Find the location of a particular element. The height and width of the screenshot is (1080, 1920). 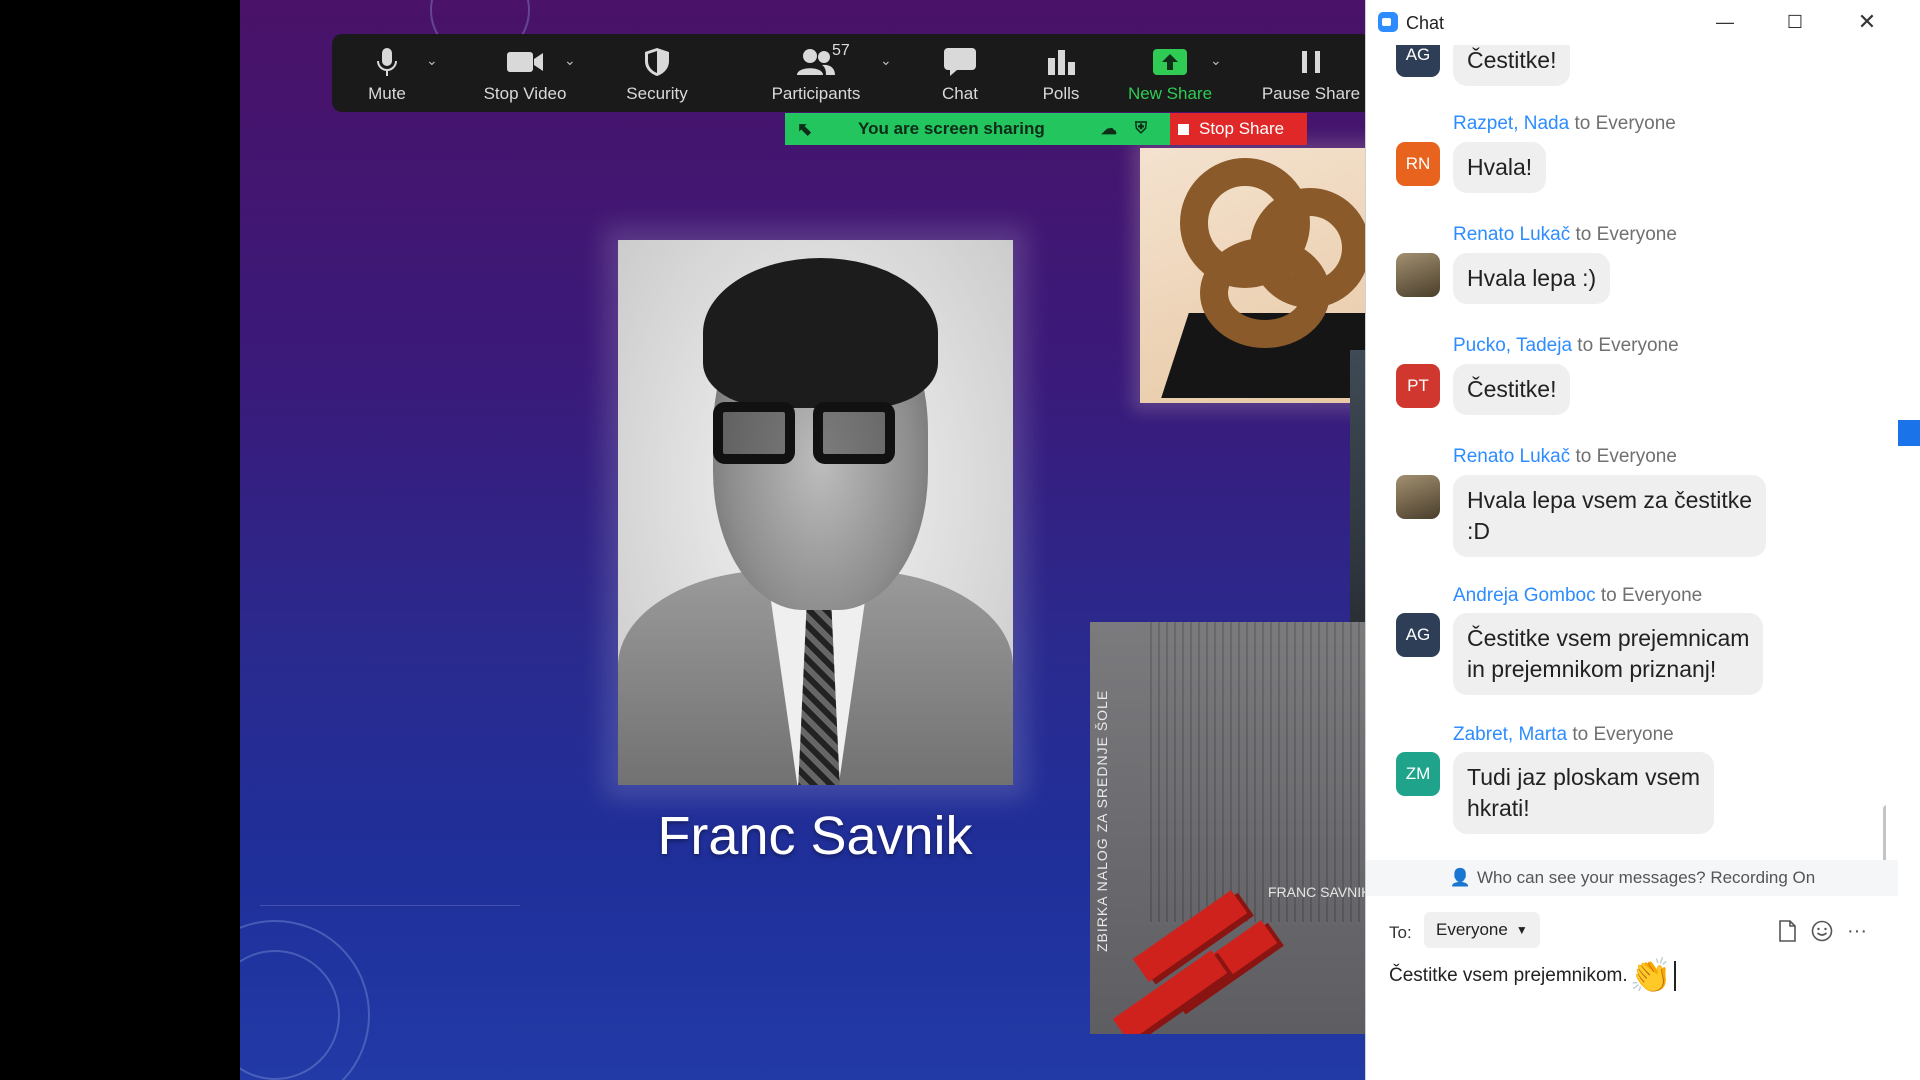

book-author: FRANC SAVNIK is located at coordinates (1319, 892).